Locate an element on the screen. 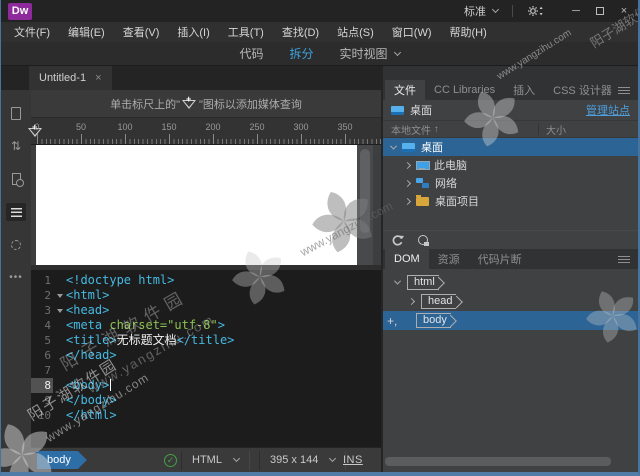  live-code-icon is located at coordinates (16, 179).